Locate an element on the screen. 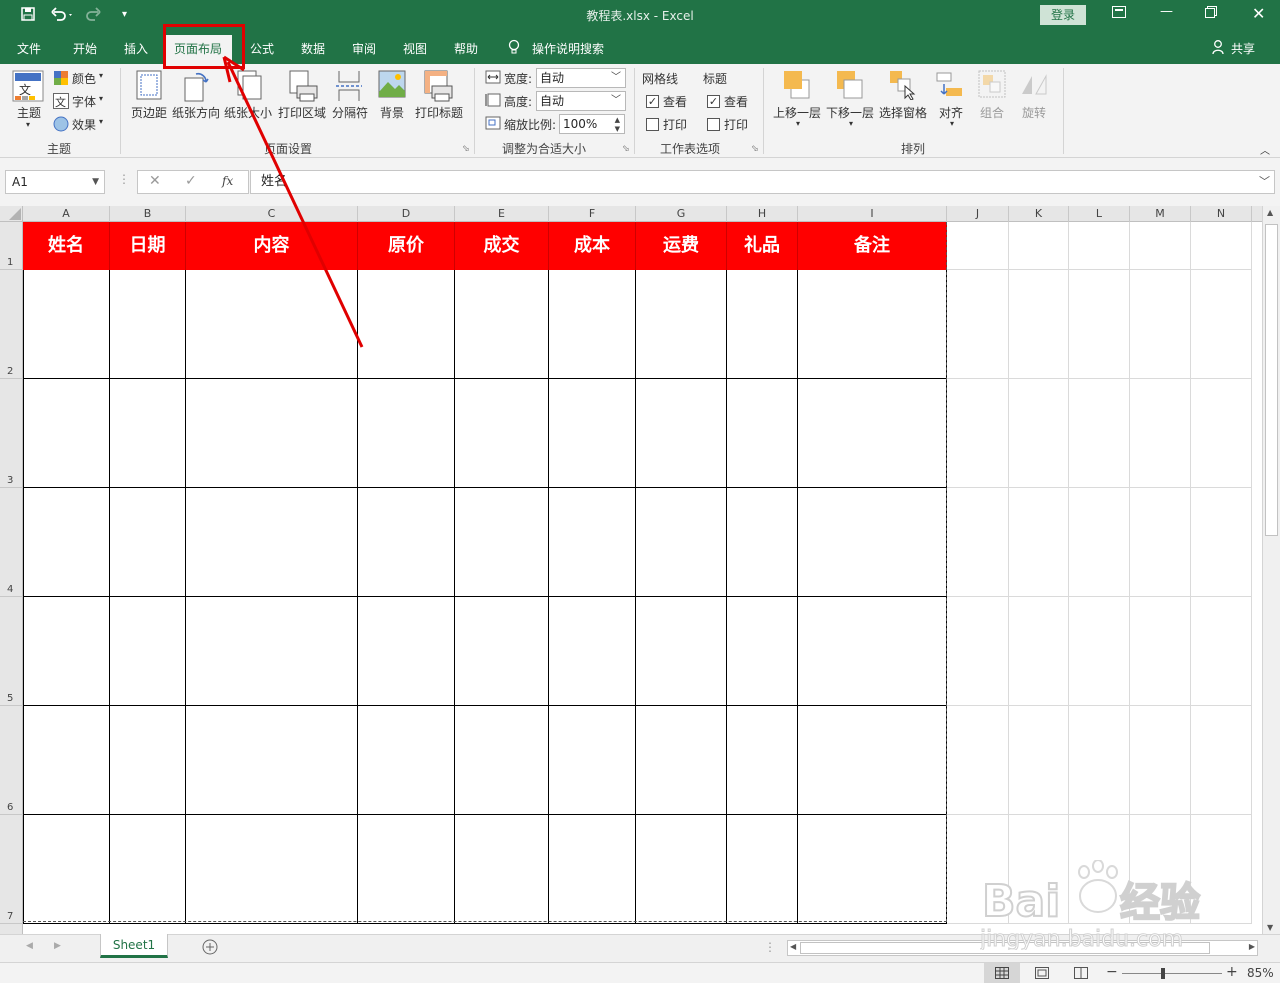  tell-me-search: 操作说明搜索 is located at coordinates (568, 48).